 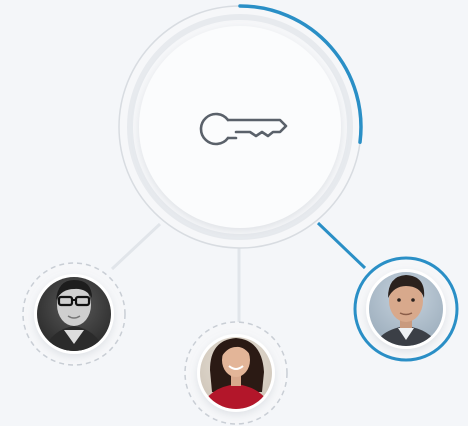 I want to click on connector-line-right, so click(x=341, y=245).